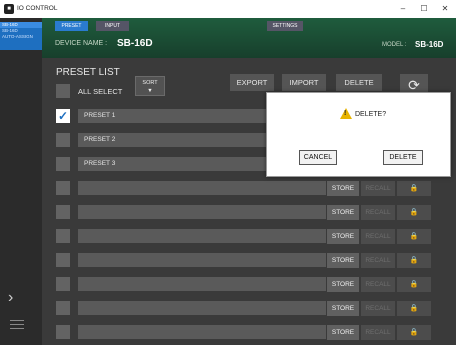 The height and width of the screenshot is (345, 456). Describe the element at coordinates (318, 157) in the screenshot. I see `cancel-button: CANCEL` at that location.